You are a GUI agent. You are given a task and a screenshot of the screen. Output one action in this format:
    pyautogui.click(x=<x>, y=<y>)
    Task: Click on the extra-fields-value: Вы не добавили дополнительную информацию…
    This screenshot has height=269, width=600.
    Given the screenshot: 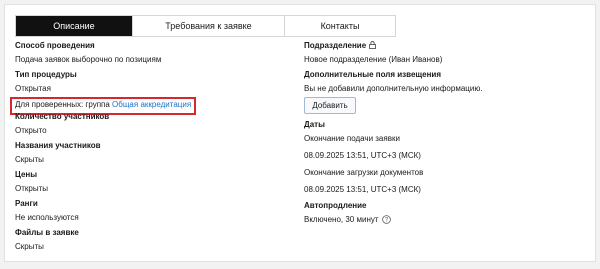 What is the action you would take?
    pyautogui.click(x=393, y=88)
    